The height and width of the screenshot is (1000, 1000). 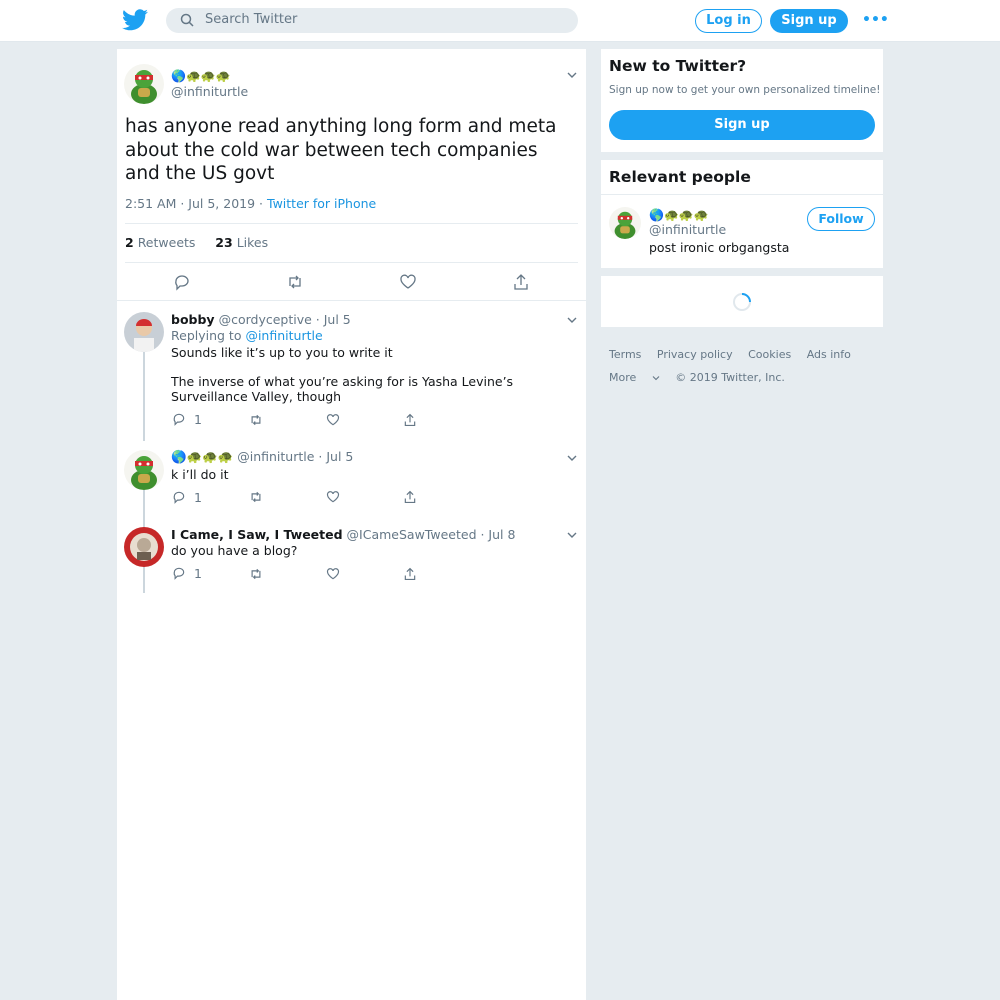 I want to click on top-navigation-bar: Search Twitter Log in Sign up •••, so click(x=500, y=21).